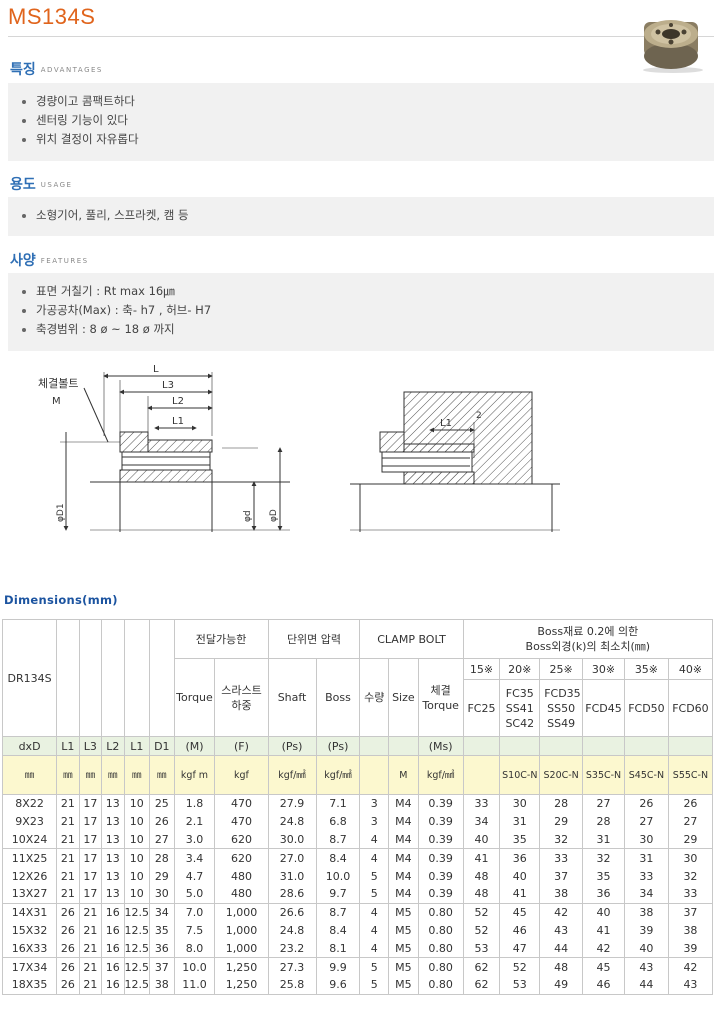  What do you see at coordinates (481, 985) in the screenshot?
I see `table-cell: 62` at bounding box center [481, 985].